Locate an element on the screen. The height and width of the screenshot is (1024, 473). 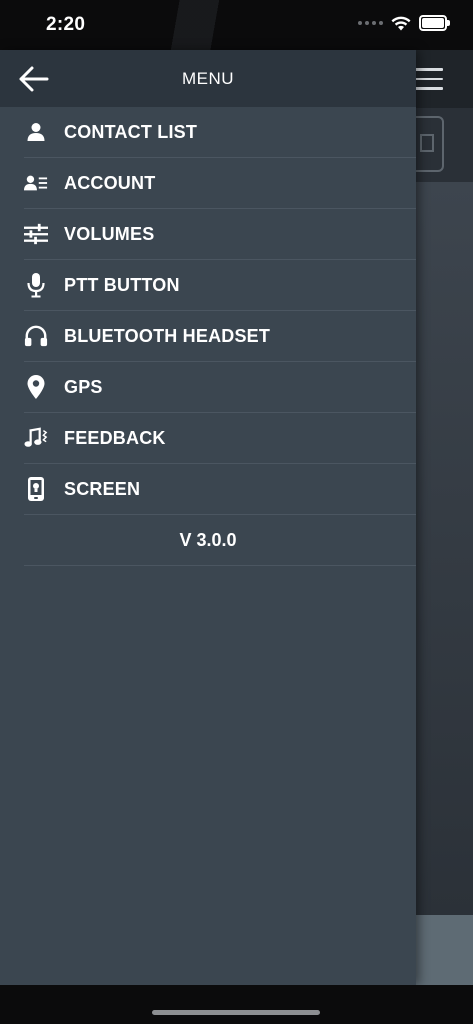
menu-item-bluetooth-headset: BLUETOOTH HEADSET is located at coordinates (220, 336).